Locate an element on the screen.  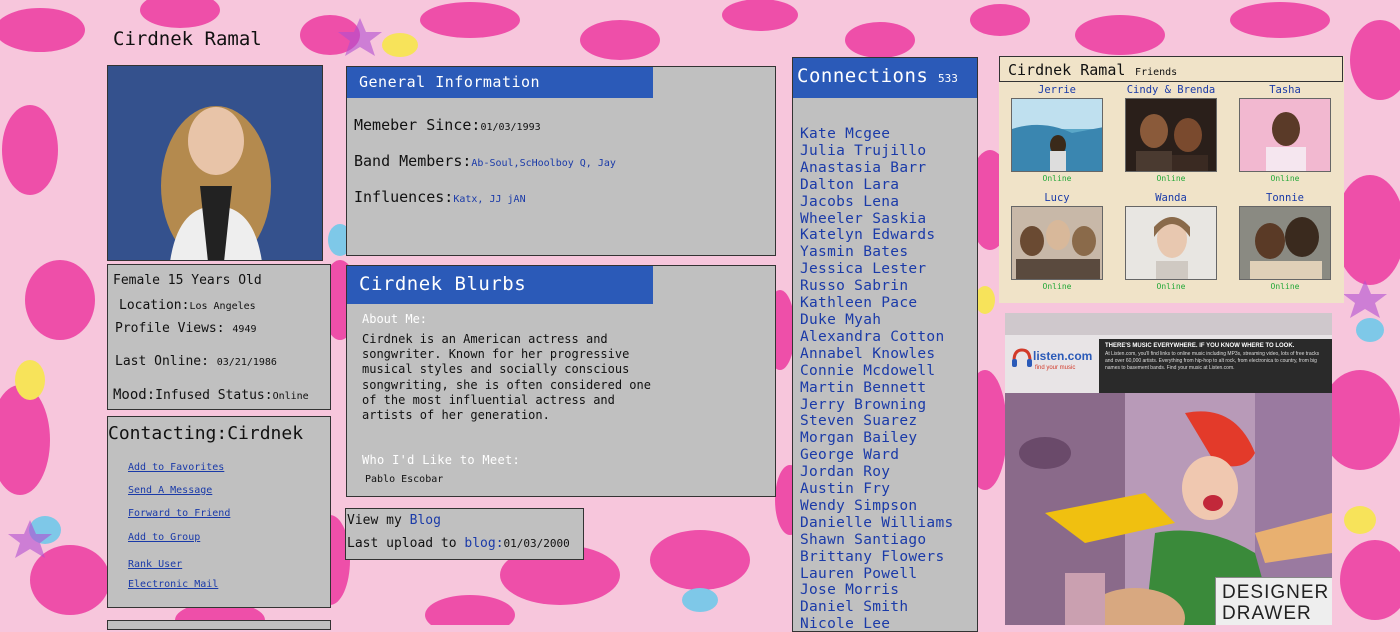
location-value: Los Angeles is located at coordinates (222, 306).